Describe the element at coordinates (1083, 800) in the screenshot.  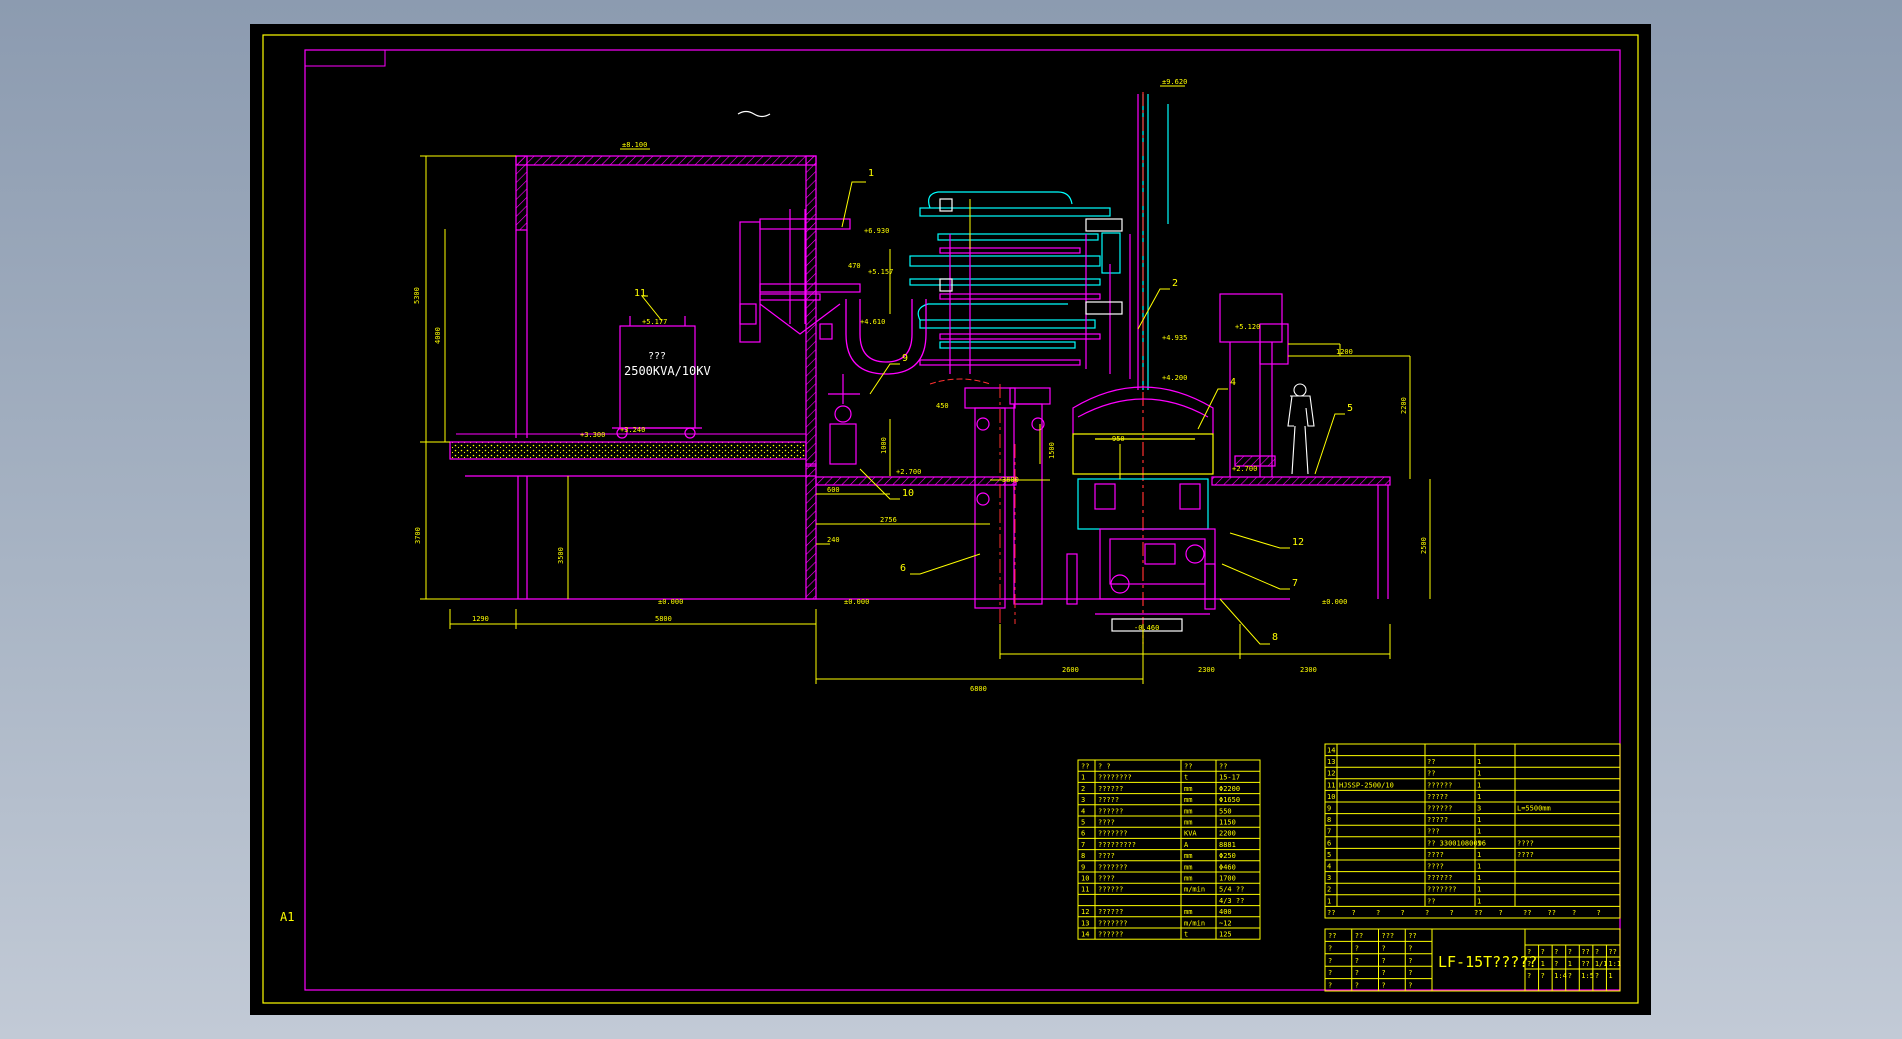
I see `tech-table-cell: 3` at that location.